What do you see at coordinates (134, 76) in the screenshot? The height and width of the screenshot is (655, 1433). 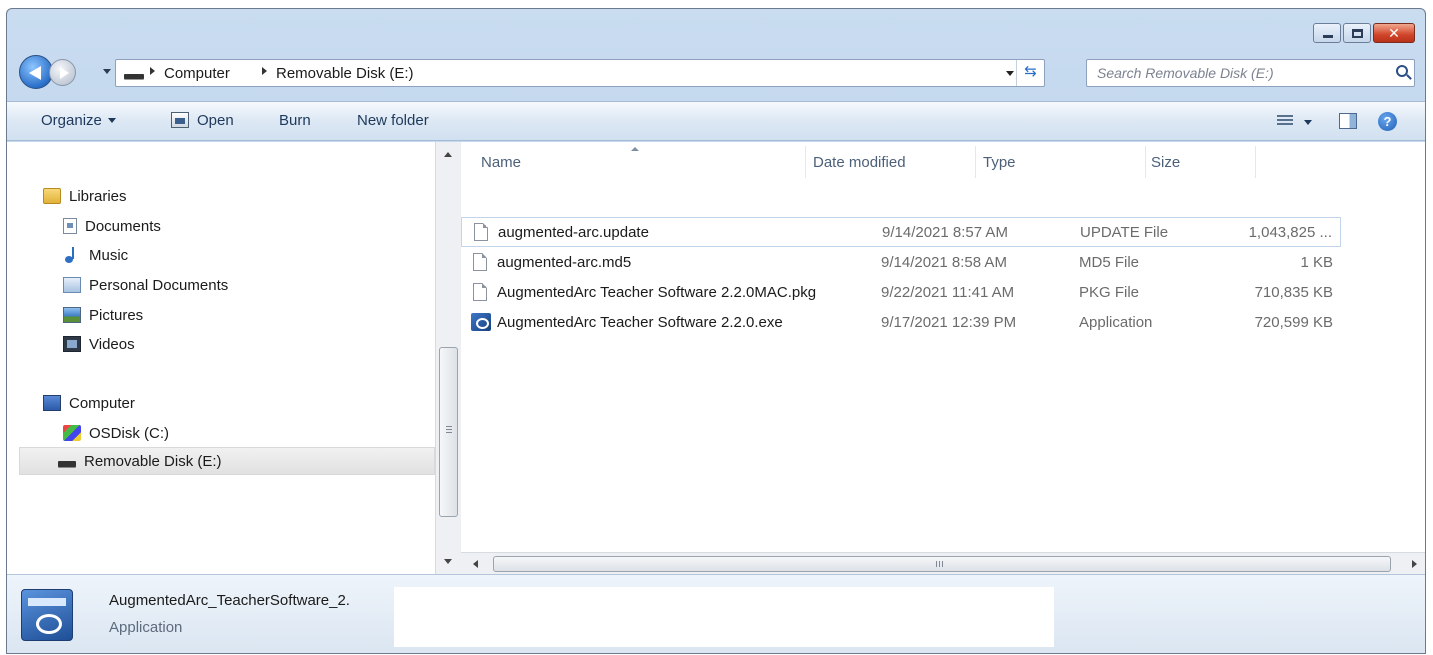 I see `removable-disk-icon` at bounding box center [134, 76].